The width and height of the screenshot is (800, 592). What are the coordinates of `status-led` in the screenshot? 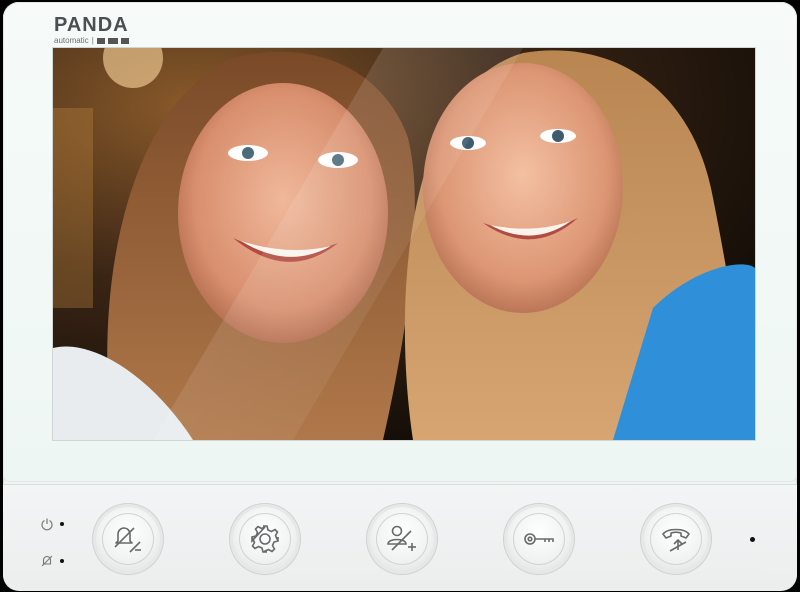 It's located at (752, 539).